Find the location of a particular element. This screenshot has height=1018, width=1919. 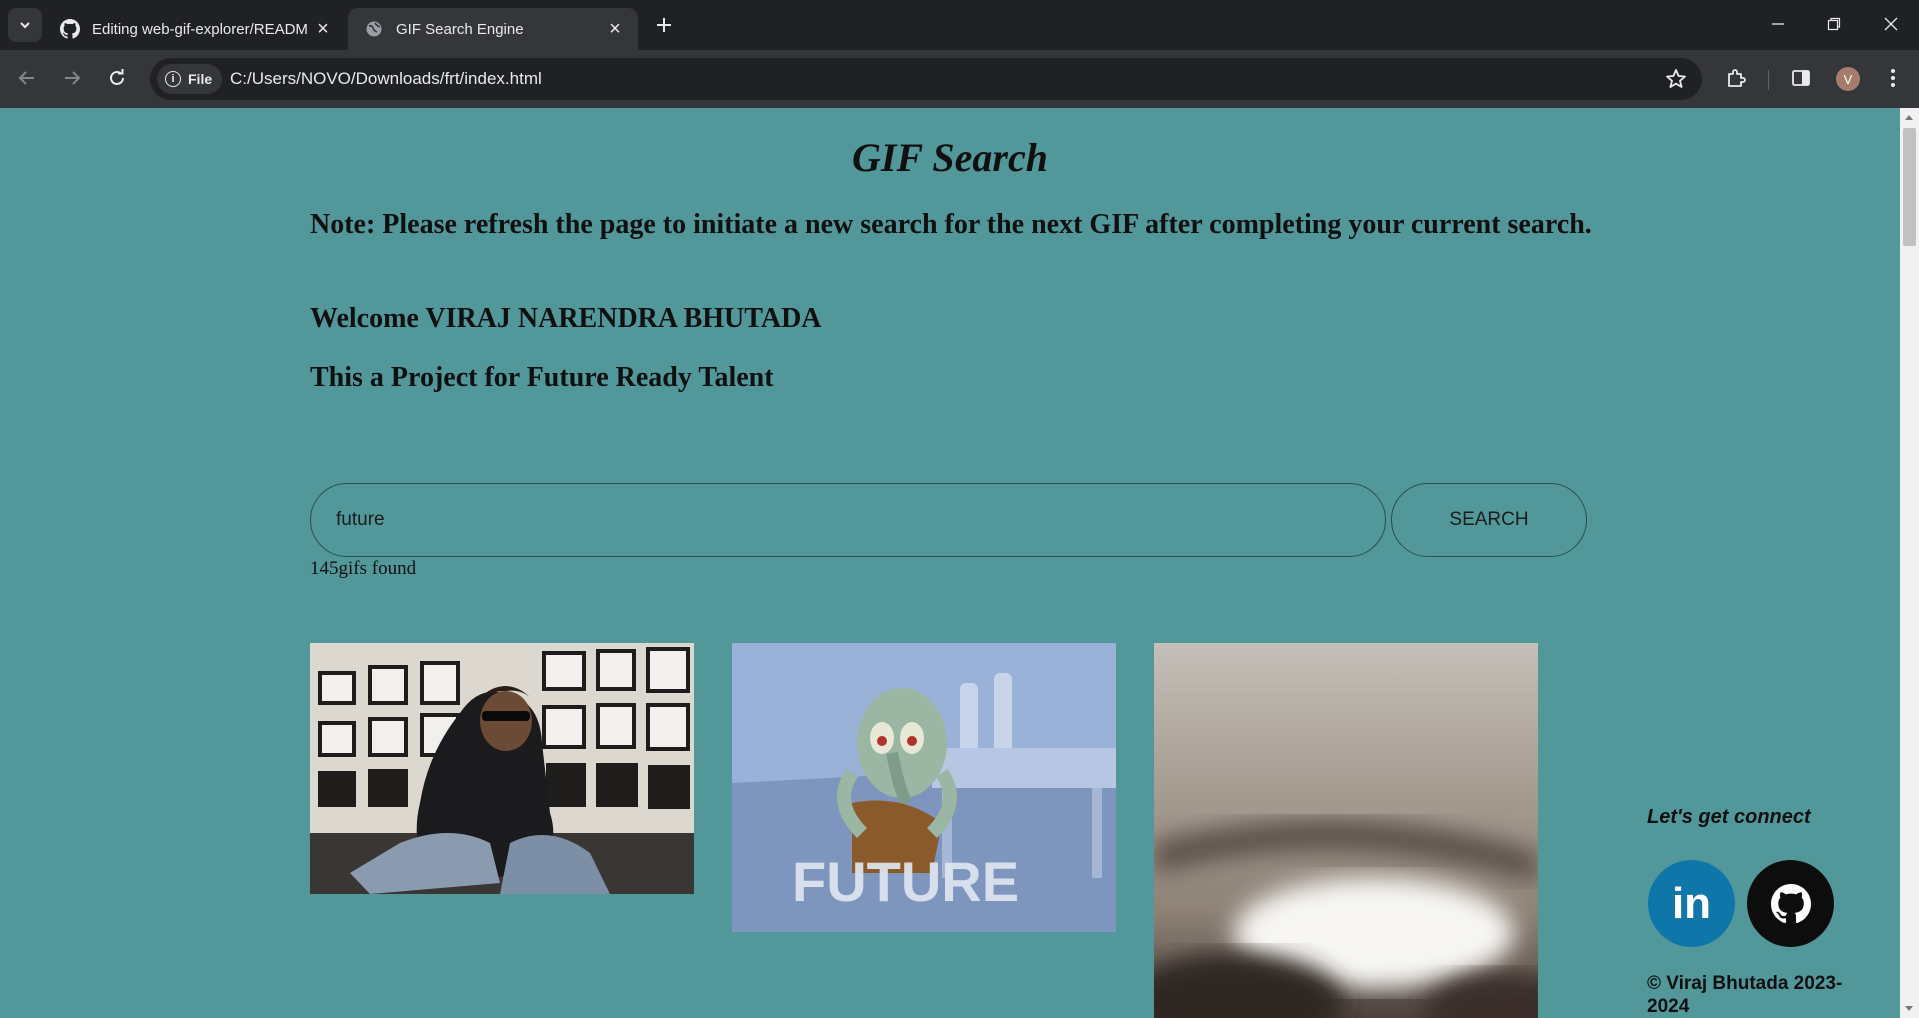

tab-title: GIF Search Engine is located at coordinates (460, 29).